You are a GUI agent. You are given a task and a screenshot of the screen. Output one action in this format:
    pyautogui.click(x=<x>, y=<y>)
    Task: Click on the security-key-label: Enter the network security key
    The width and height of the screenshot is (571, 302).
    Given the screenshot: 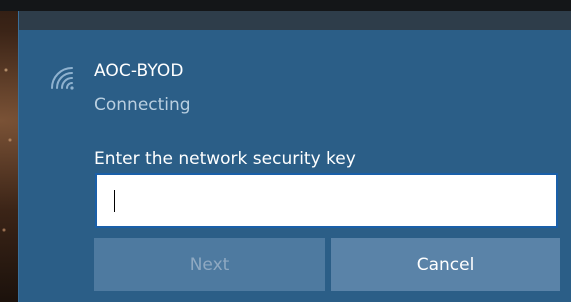 What is the action you would take?
    pyautogui.click(x=225, y=159)
    